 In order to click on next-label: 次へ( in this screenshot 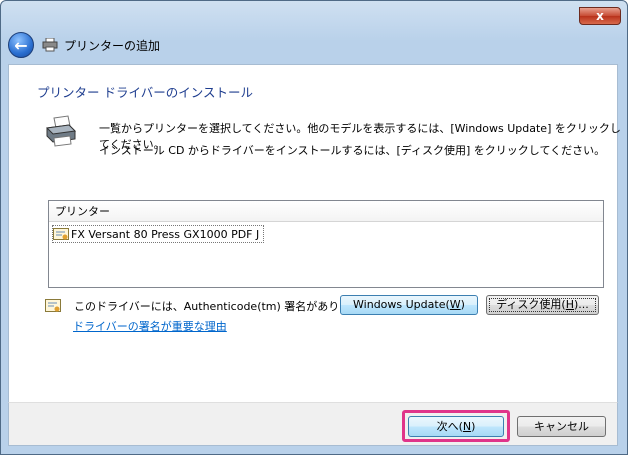, I will do `click(449, 426)`.